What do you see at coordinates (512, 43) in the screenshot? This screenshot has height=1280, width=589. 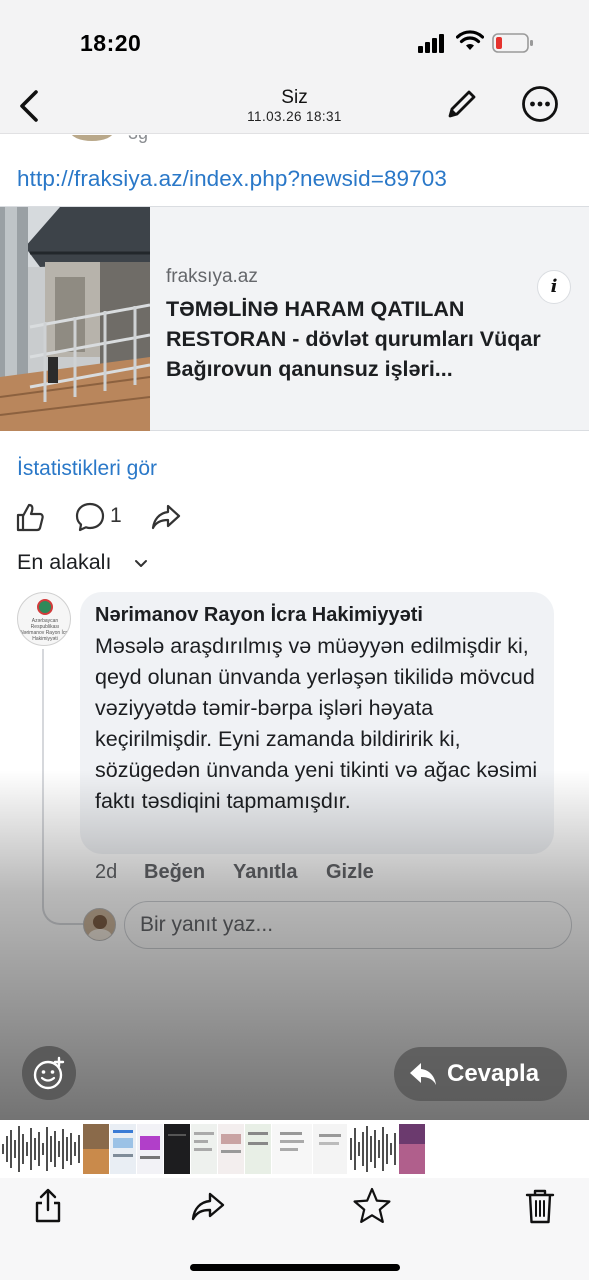 I see `battery-icon` at bounding box center [512, 43].